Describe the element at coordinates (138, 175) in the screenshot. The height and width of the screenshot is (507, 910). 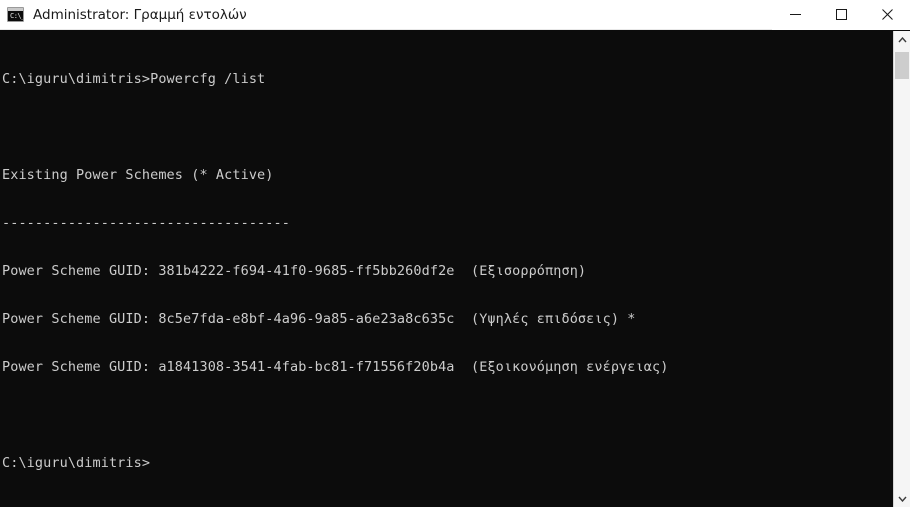
I see `console-line: Existing Power Schemes (* Active)` at that location.